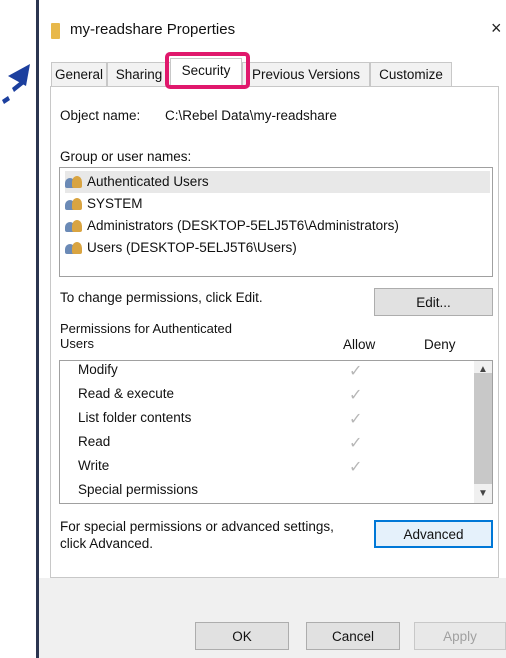 The width and height of the screenshot is (506, 658). What do you see at coordinates (138, 489) in the screenshot?
I see `permission-row-special: Special permissions` at bounding box center [138, 489].